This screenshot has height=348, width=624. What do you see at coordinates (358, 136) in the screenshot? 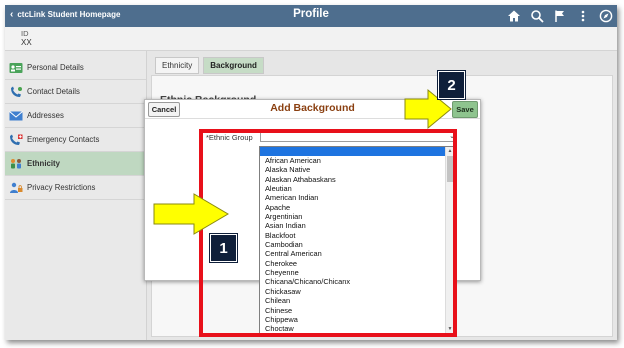
I see `ethnic-group-select: ⌄` at bounding box center [358, 136].